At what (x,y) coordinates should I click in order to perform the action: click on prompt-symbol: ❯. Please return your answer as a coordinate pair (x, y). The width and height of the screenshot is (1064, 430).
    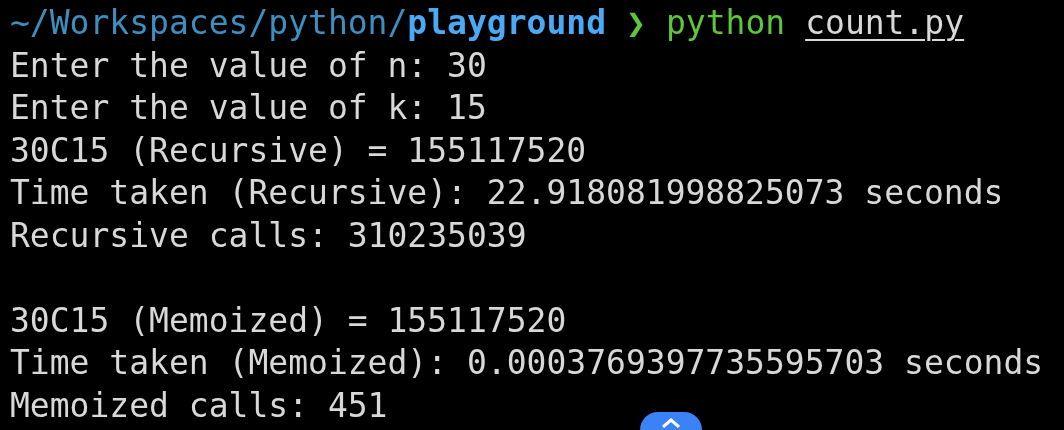
    Looking at the image, I should click on (636, 23).